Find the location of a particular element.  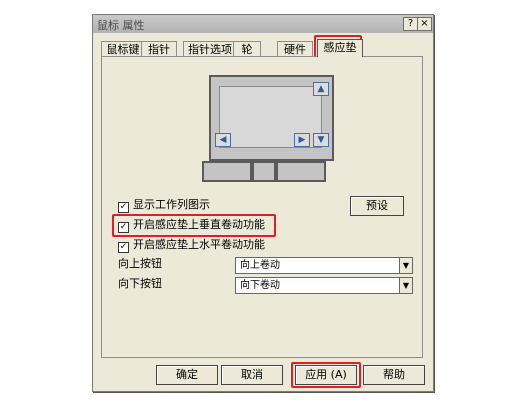

touchpad-right-button is located at coordinates (301, 171).